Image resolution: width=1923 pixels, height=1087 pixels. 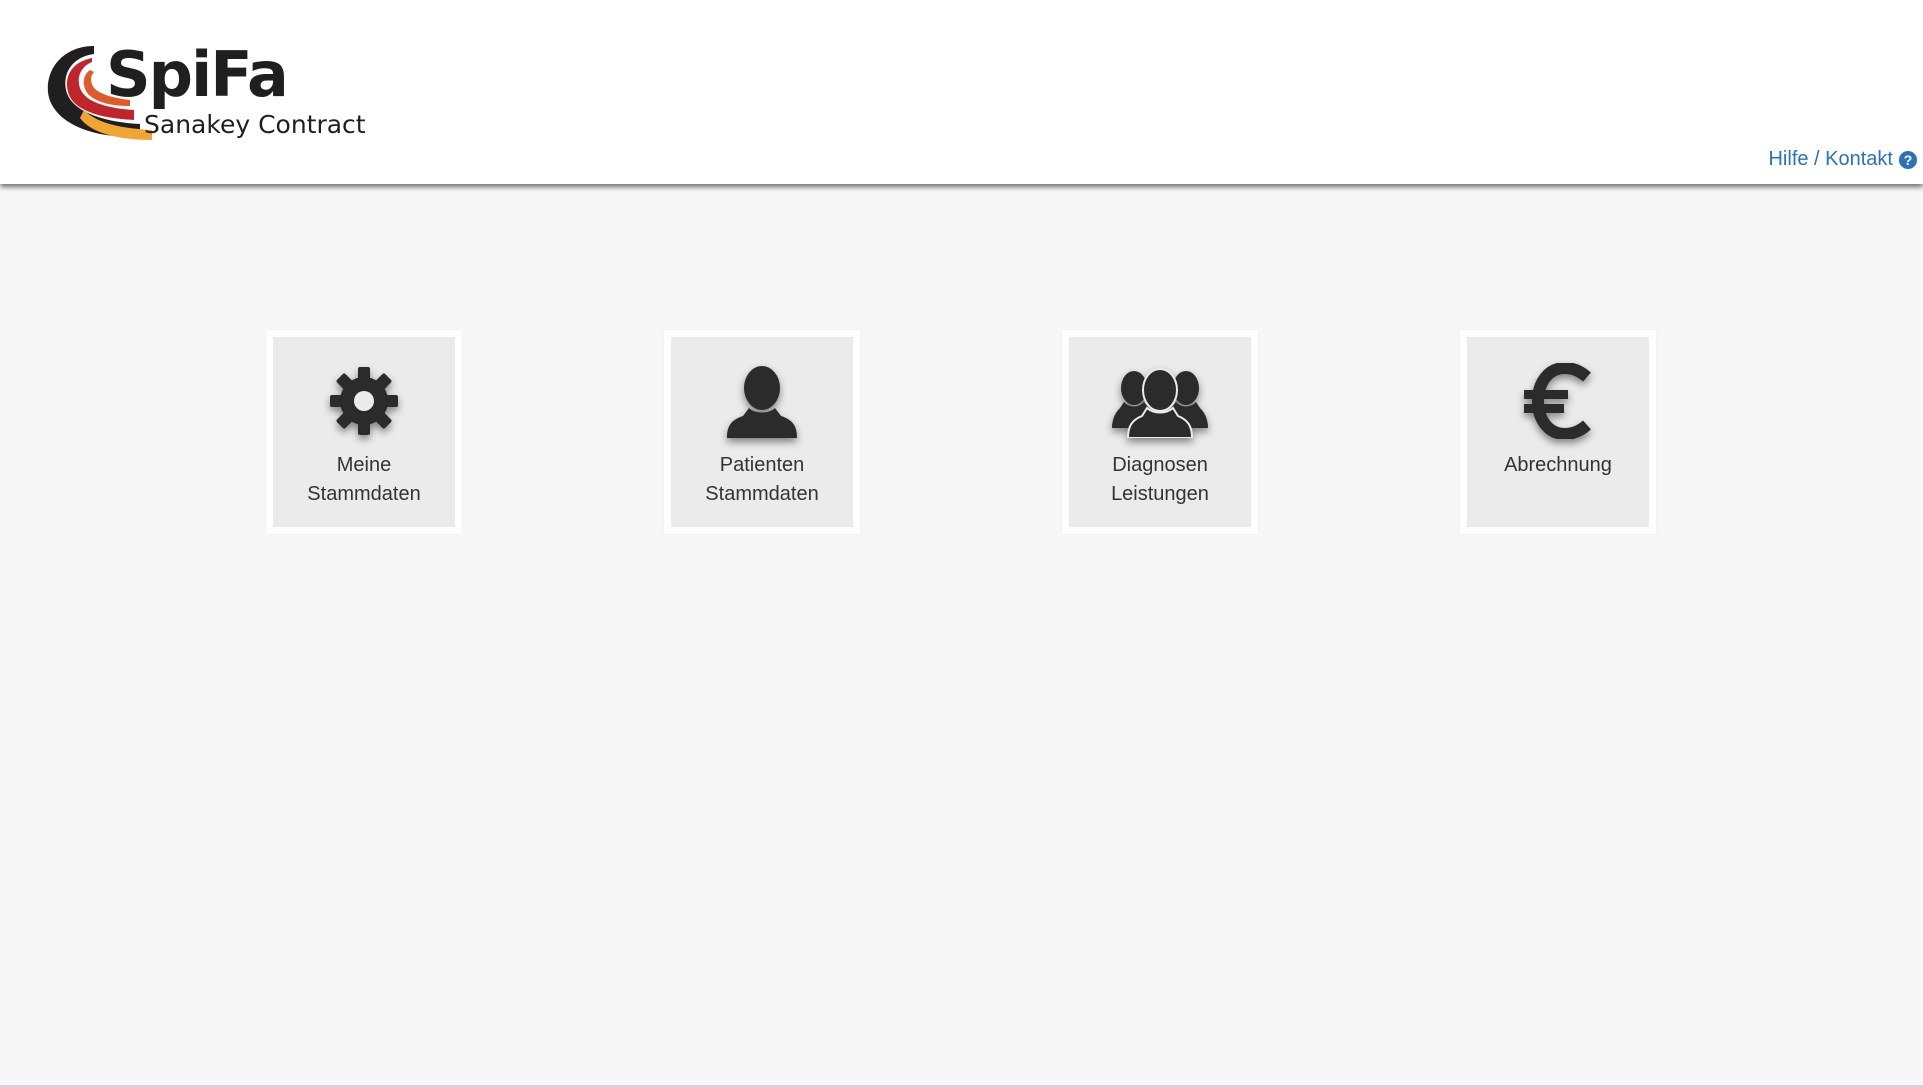 I want to click on tile-meine-stammdaten: Meine Stammdaten, so click(x=364, y=432).